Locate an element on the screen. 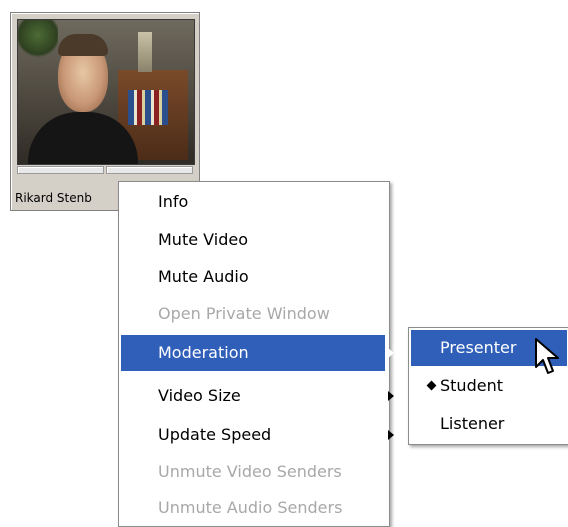  menu-item-open-private-window: Open Private Window is located at coordinates (254, 314).